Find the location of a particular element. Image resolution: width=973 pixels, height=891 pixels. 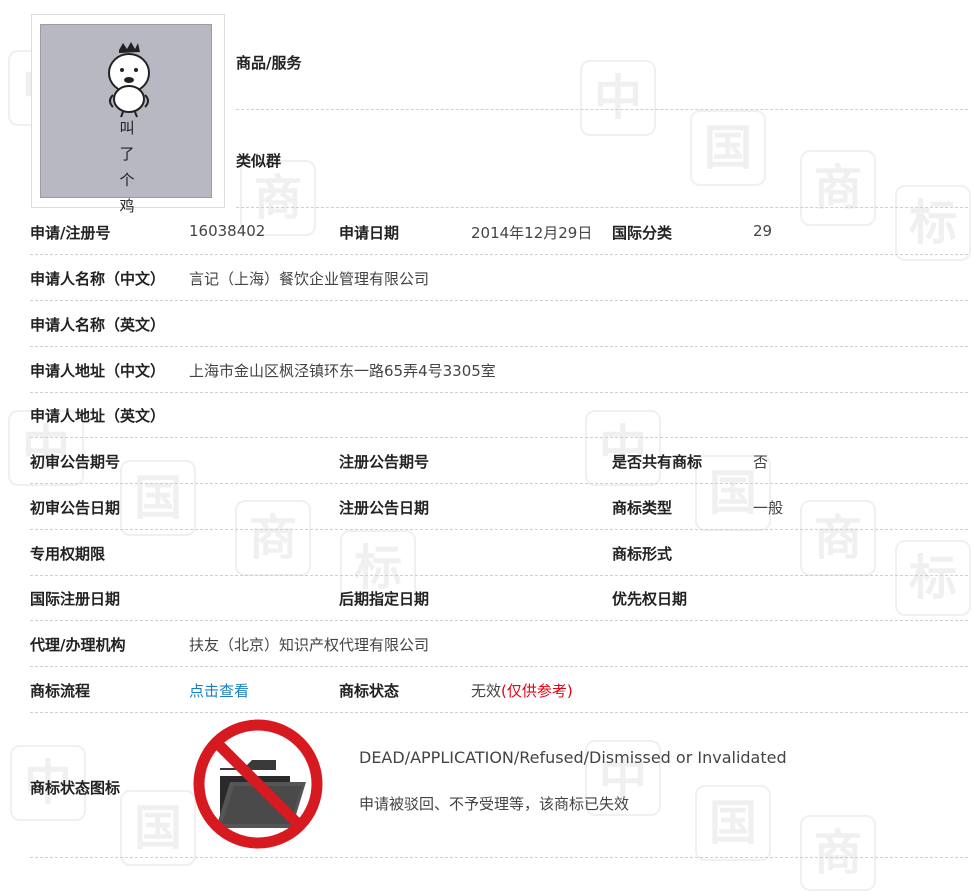

applicant-cn-value: 言记（上海）餐饮企业管理有限公司 is located at coordinates (309, 279).